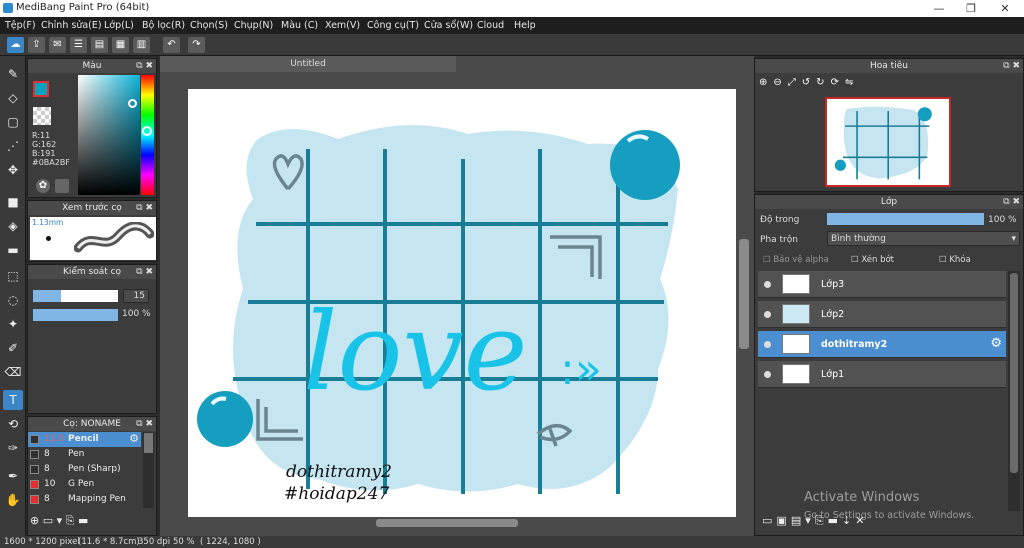 The width and height of the screenshot is (1024, 548). I want to click on operation-tool-icon: ⟲, so click(13, 424).